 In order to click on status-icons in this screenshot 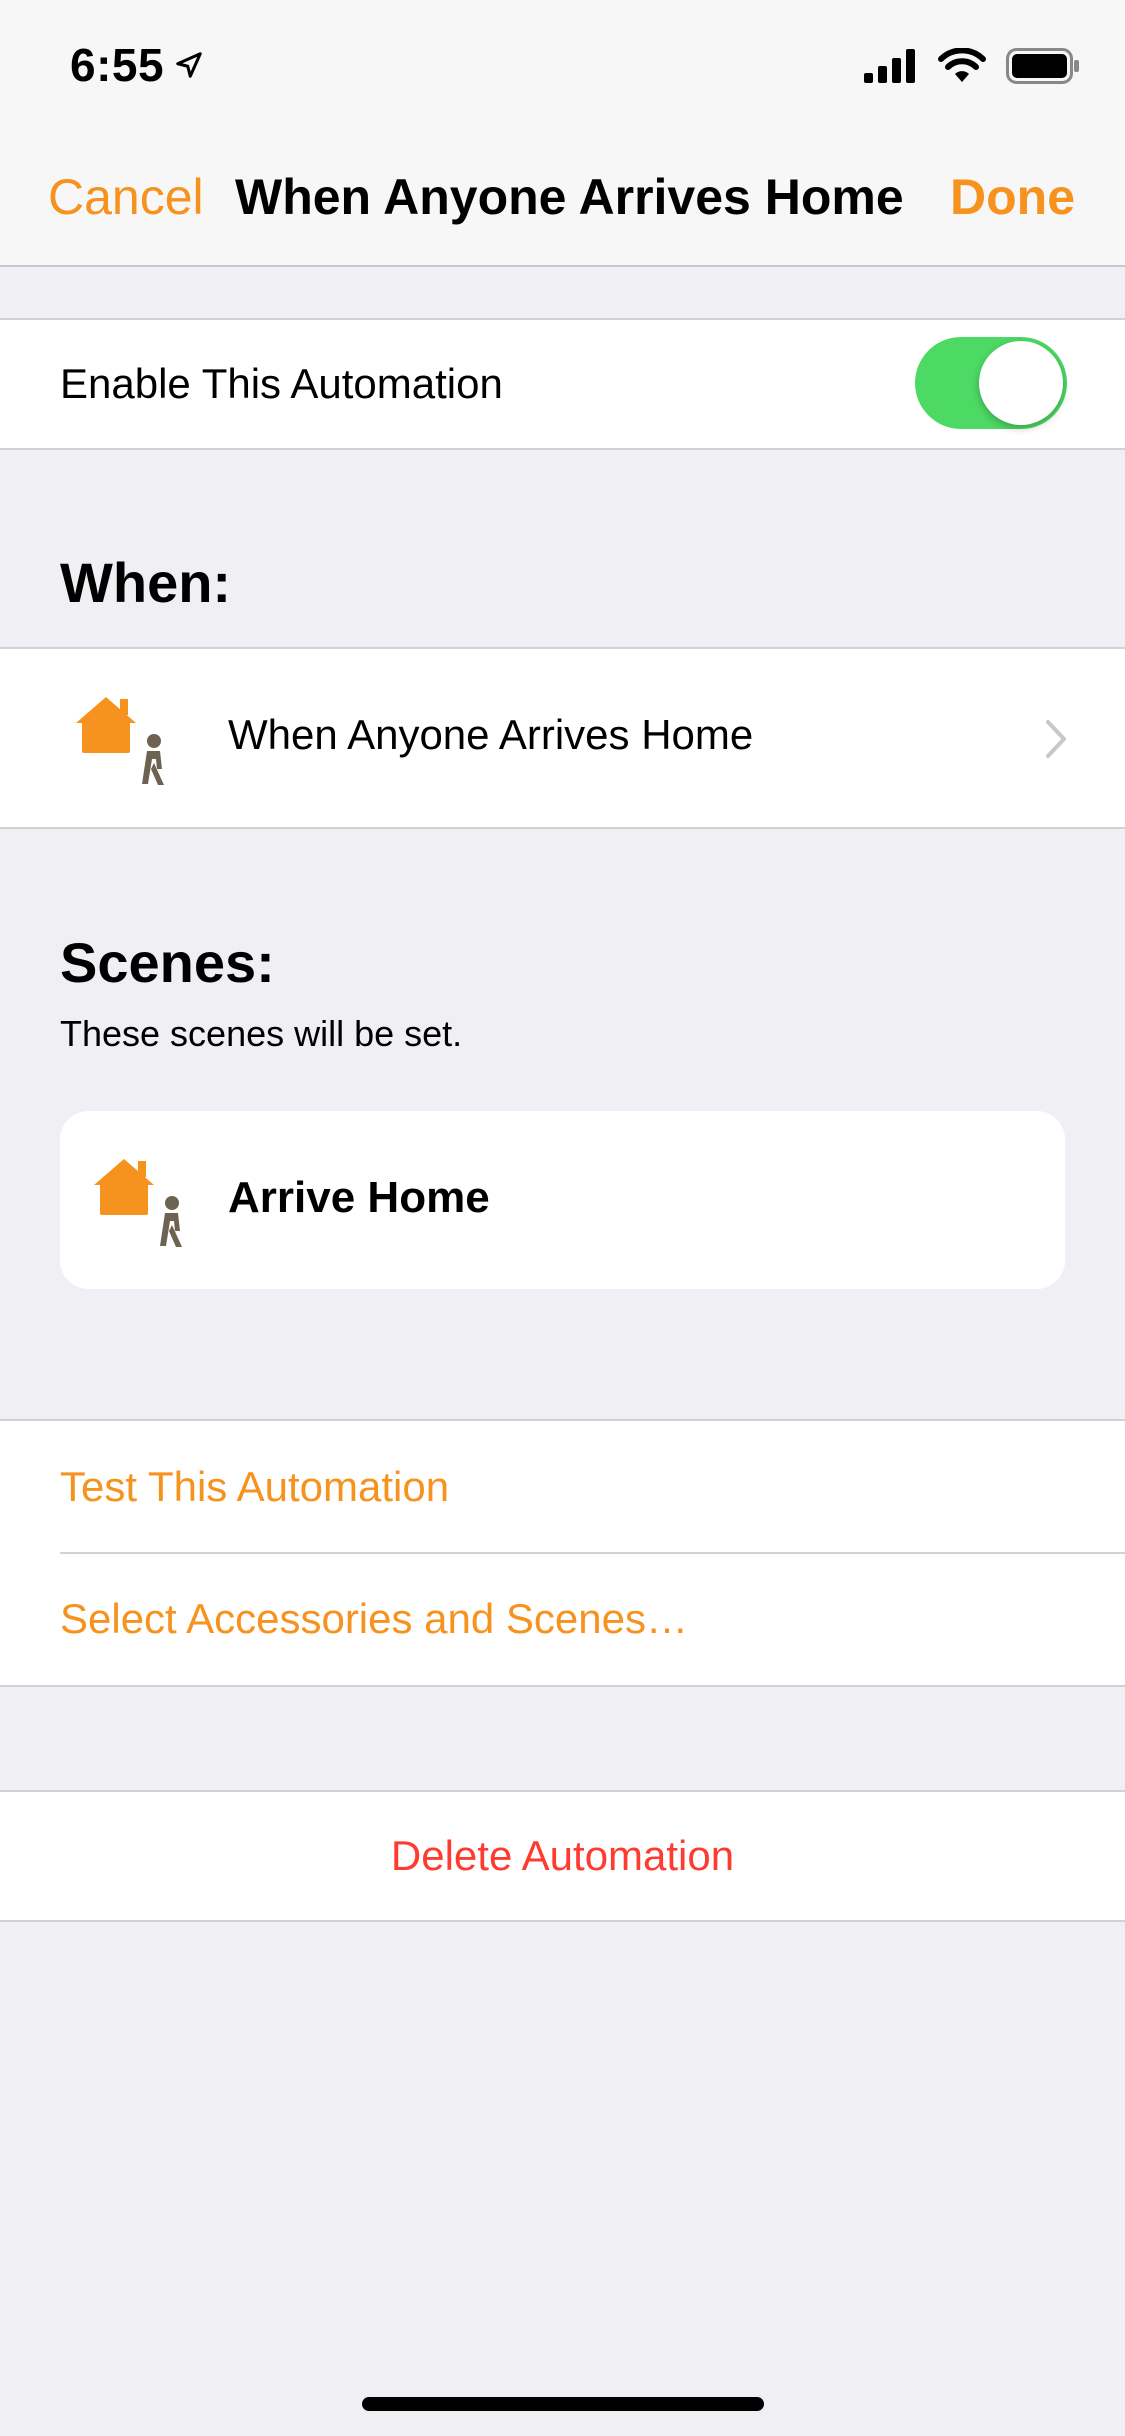, I will do `click(972, 66)`.